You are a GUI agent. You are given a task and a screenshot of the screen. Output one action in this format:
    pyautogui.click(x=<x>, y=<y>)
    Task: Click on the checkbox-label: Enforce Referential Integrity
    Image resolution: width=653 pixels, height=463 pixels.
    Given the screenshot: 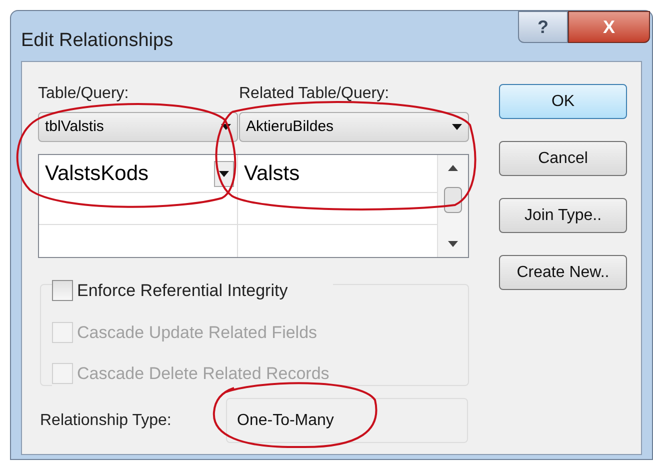 What is the action you would take?
    pyautogui.click(x=182, y=291)
    